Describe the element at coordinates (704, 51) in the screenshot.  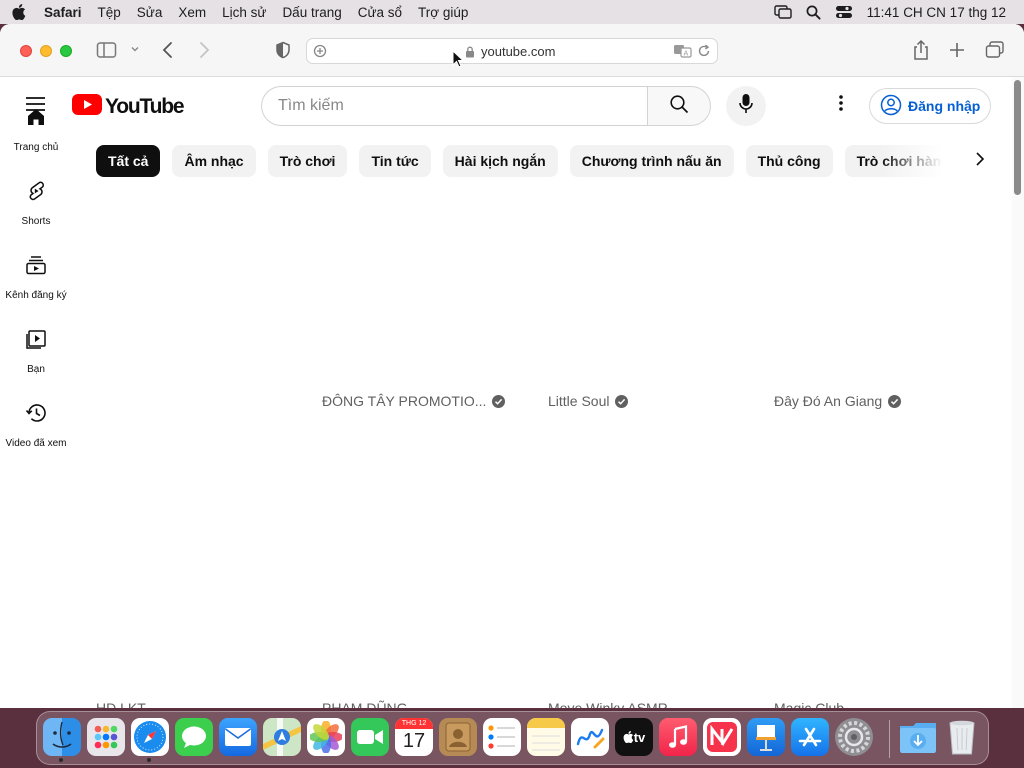
I see `reload-icon` at that location.